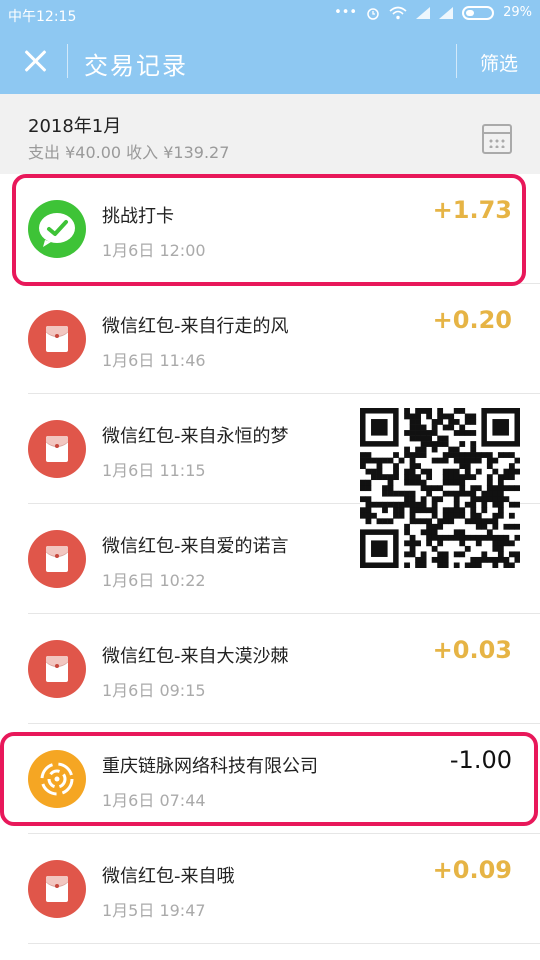 This screenshot has height=960, width=540. What do you see at coordinates (210, 766) in the screenshot?
I see `transaction-name: 重庆链脉网络科技有限公司` at bounding box center [210, 766].